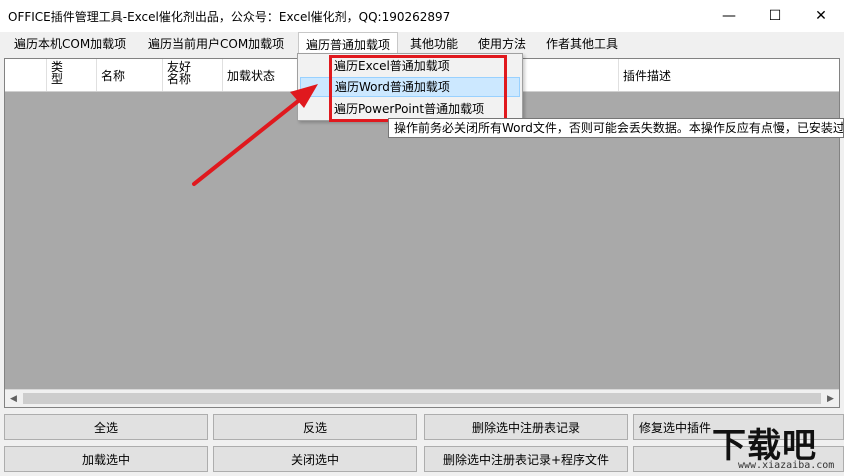 Image resolution: width=844 pixels, height=476 pixels. What do you see at coordinates (582, 44) in the screenshot?
I see `menu-author-tools: 作者其他工具` at bounding box center [582, 44].